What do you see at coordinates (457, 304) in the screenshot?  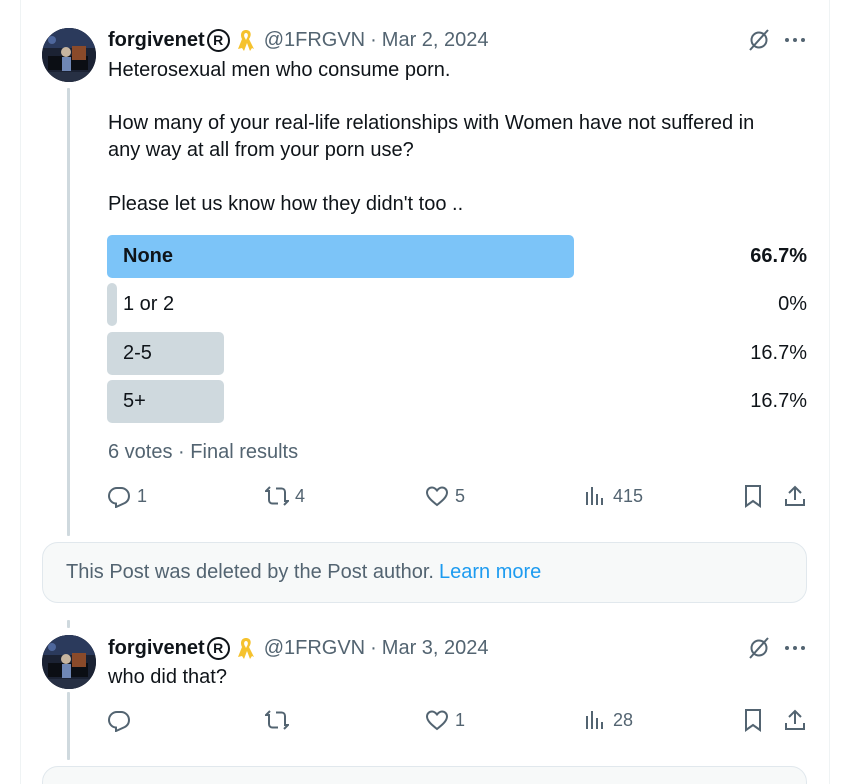 I see `poll-option: 1 or 2 0%` at bounding box center [457, 304].